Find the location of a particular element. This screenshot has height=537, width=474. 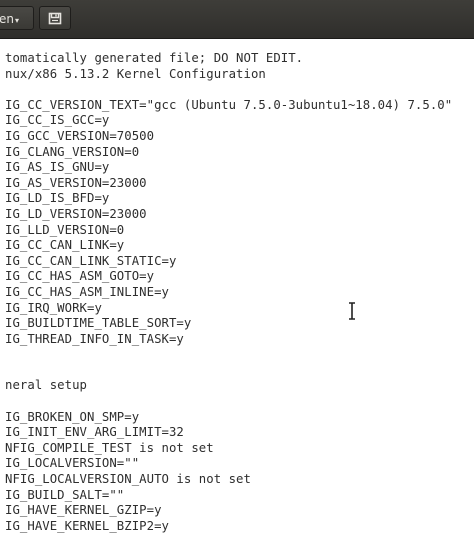

chevron-down-icon: ▾ is located at coordinates (17, 20).